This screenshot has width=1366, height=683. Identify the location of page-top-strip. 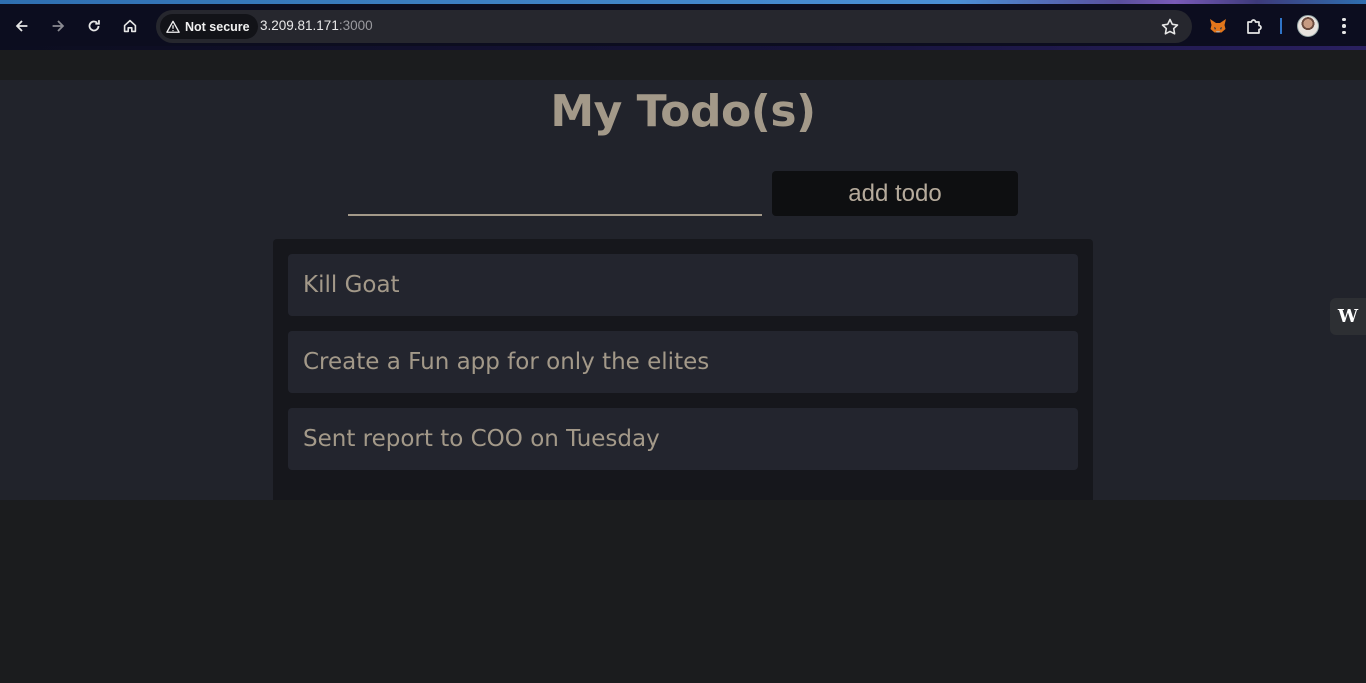
(683, 65).